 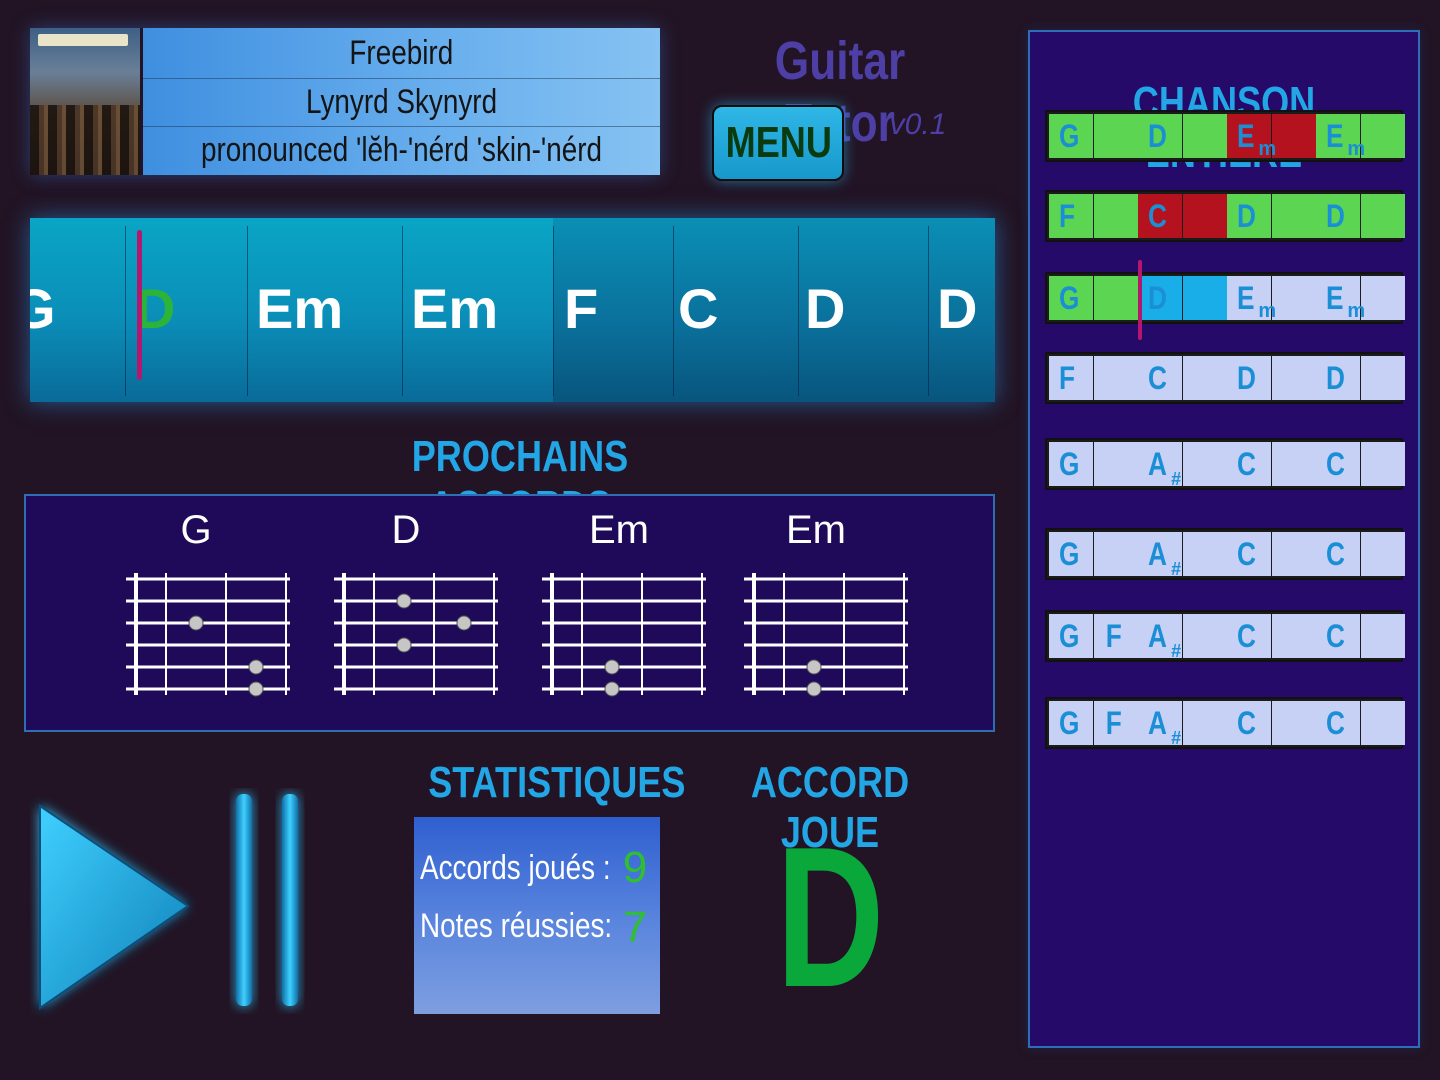 I want to click on timeline-chord: C, so click(x=698, y=308).